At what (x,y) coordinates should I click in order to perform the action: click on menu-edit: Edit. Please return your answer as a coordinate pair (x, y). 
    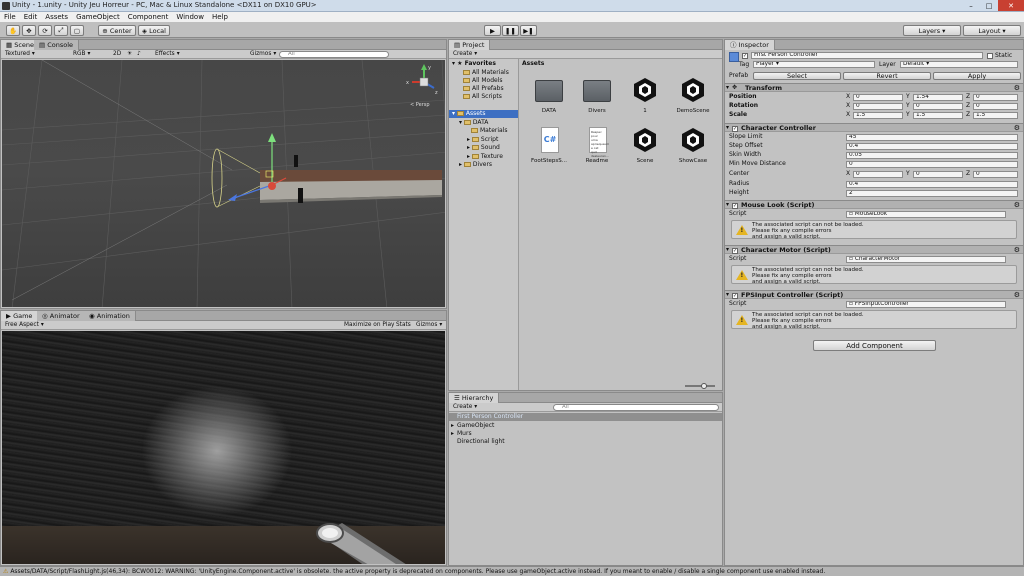
    Looking at the image, I should click on (31, 17).